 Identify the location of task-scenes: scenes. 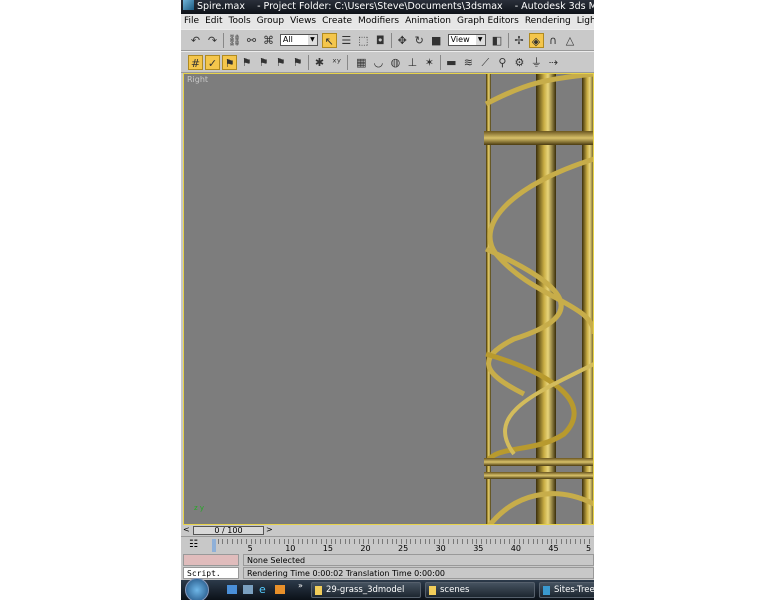
(480, 590).